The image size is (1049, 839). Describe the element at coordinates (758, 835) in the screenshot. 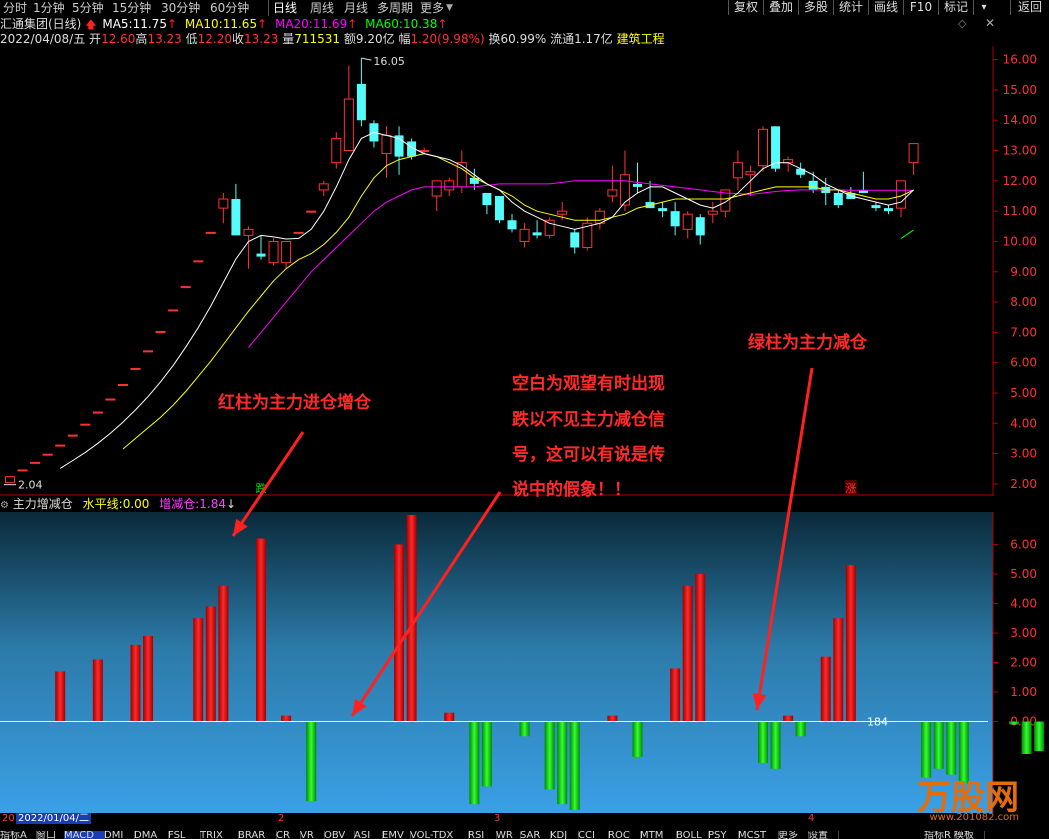

I see `tab-23: MCST` at that location.